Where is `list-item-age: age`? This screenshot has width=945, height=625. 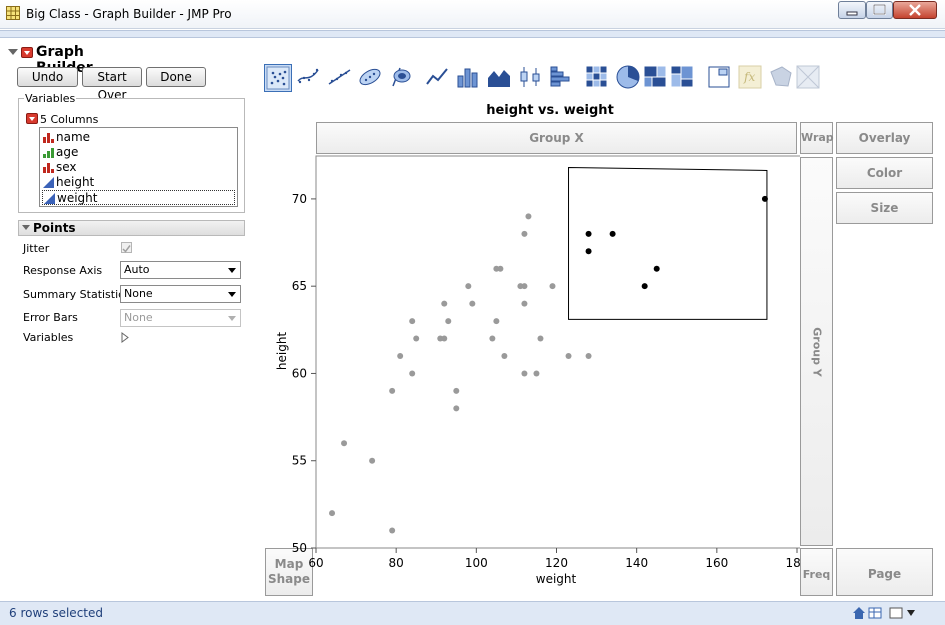
list-item-age: age is located at coordinates (138, 152).